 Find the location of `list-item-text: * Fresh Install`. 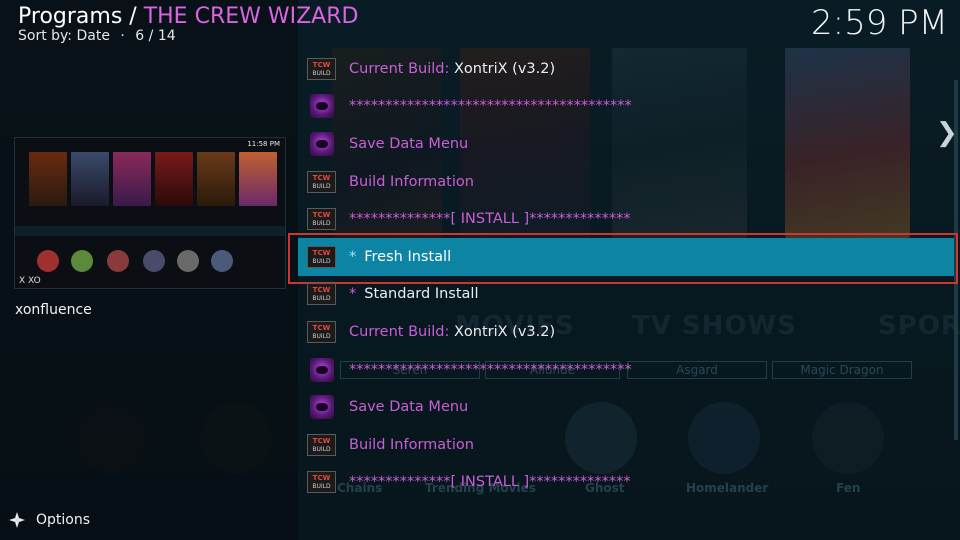

list-item-text: * Fresh Install is located at coordinates (400, 257).